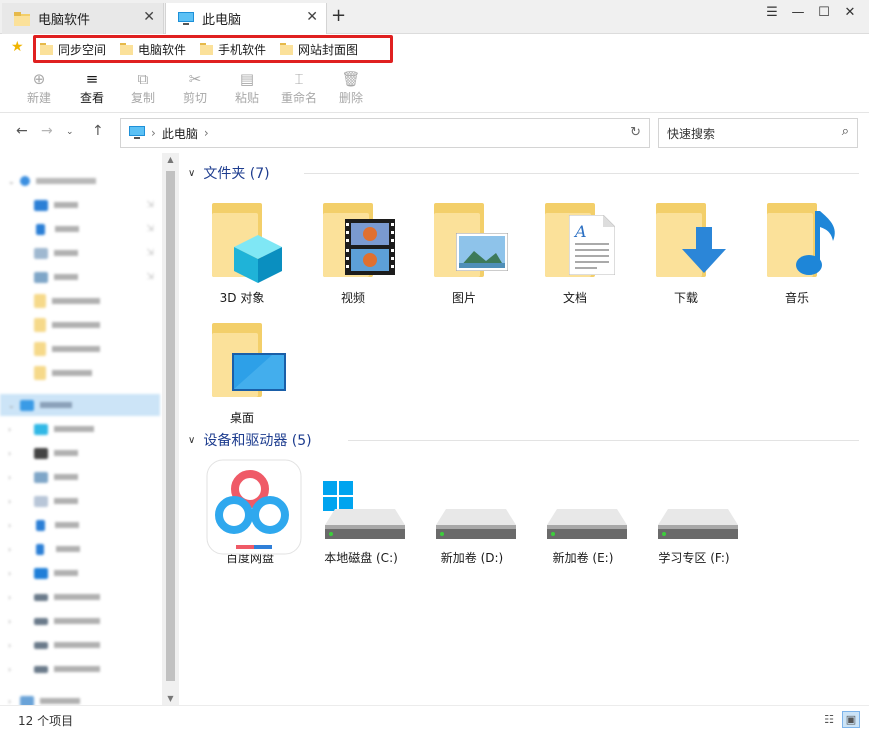 Image resolution: width=869 pixels, height=733 pixels. Describe the element at coordinates (635, 132) in the screenshot. I see `refresh-icon: ↻` at that location.